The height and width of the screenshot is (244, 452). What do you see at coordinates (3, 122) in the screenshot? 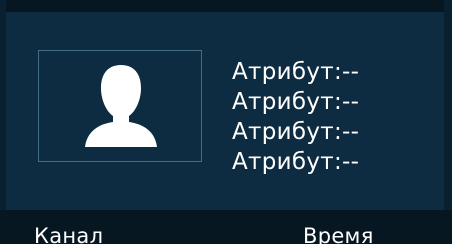
I see `left-edge` at bounding box center [3, 122].